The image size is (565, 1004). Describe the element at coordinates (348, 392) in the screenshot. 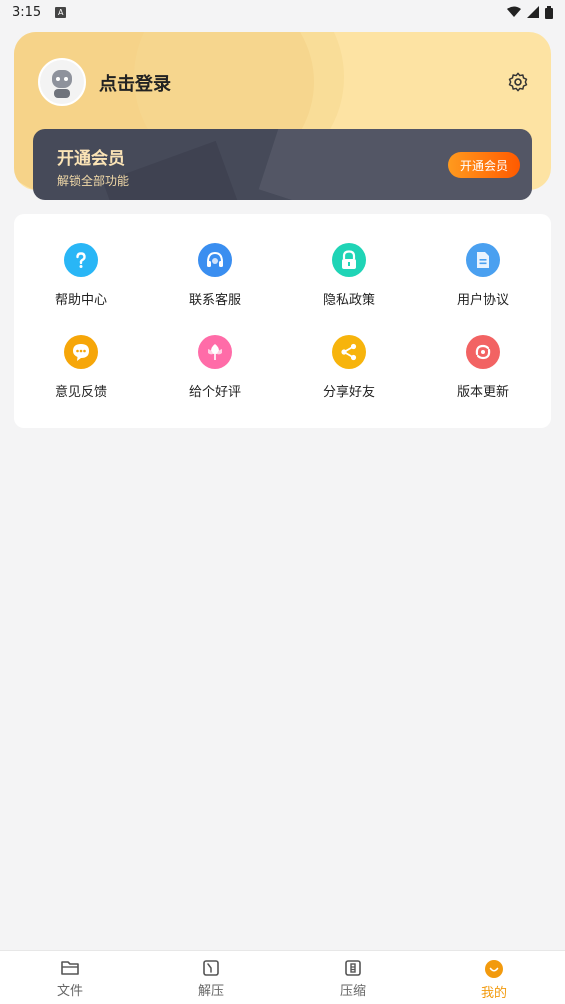

I see `menu-item-label: 分享好友` at that location.